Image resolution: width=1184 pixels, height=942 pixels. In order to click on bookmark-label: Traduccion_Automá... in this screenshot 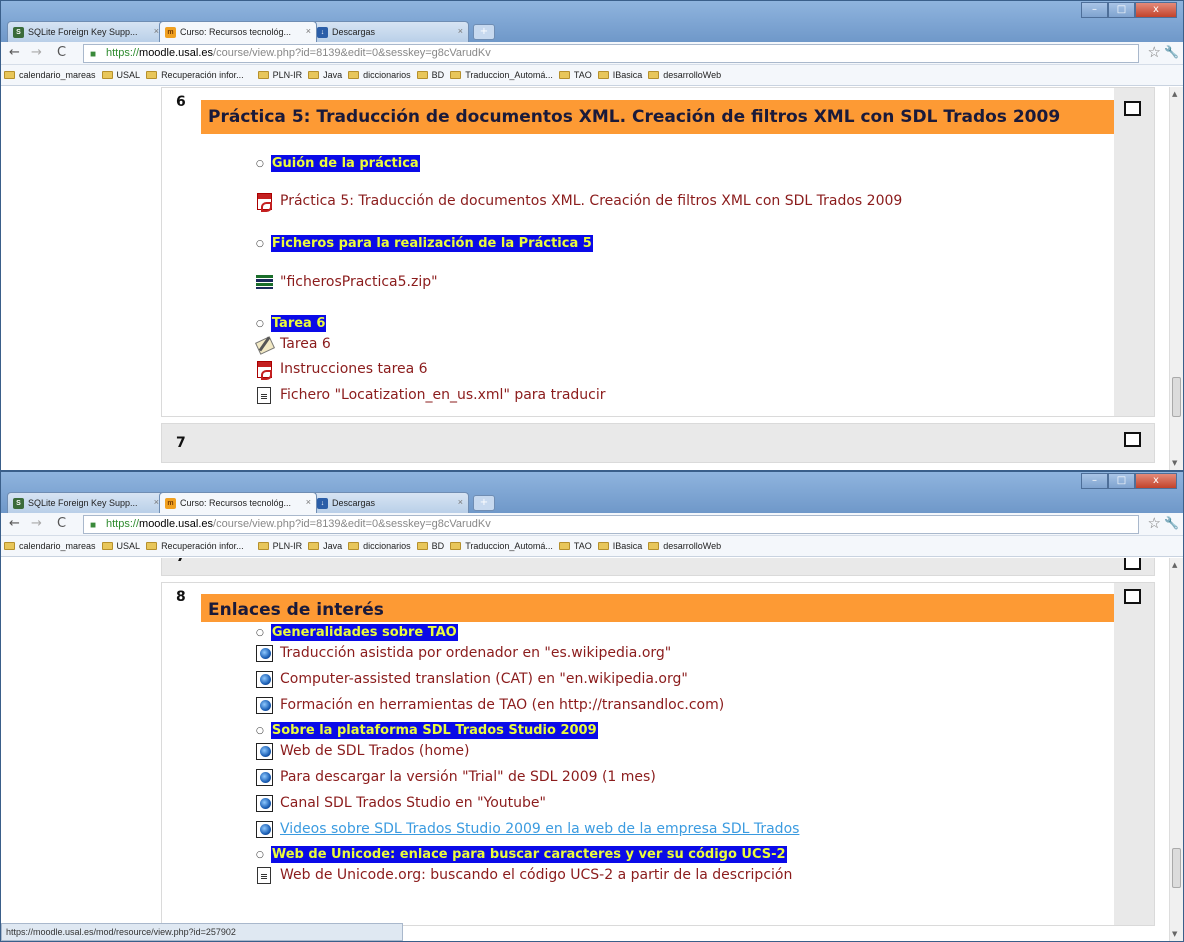, I will do `click(509, 75)`.